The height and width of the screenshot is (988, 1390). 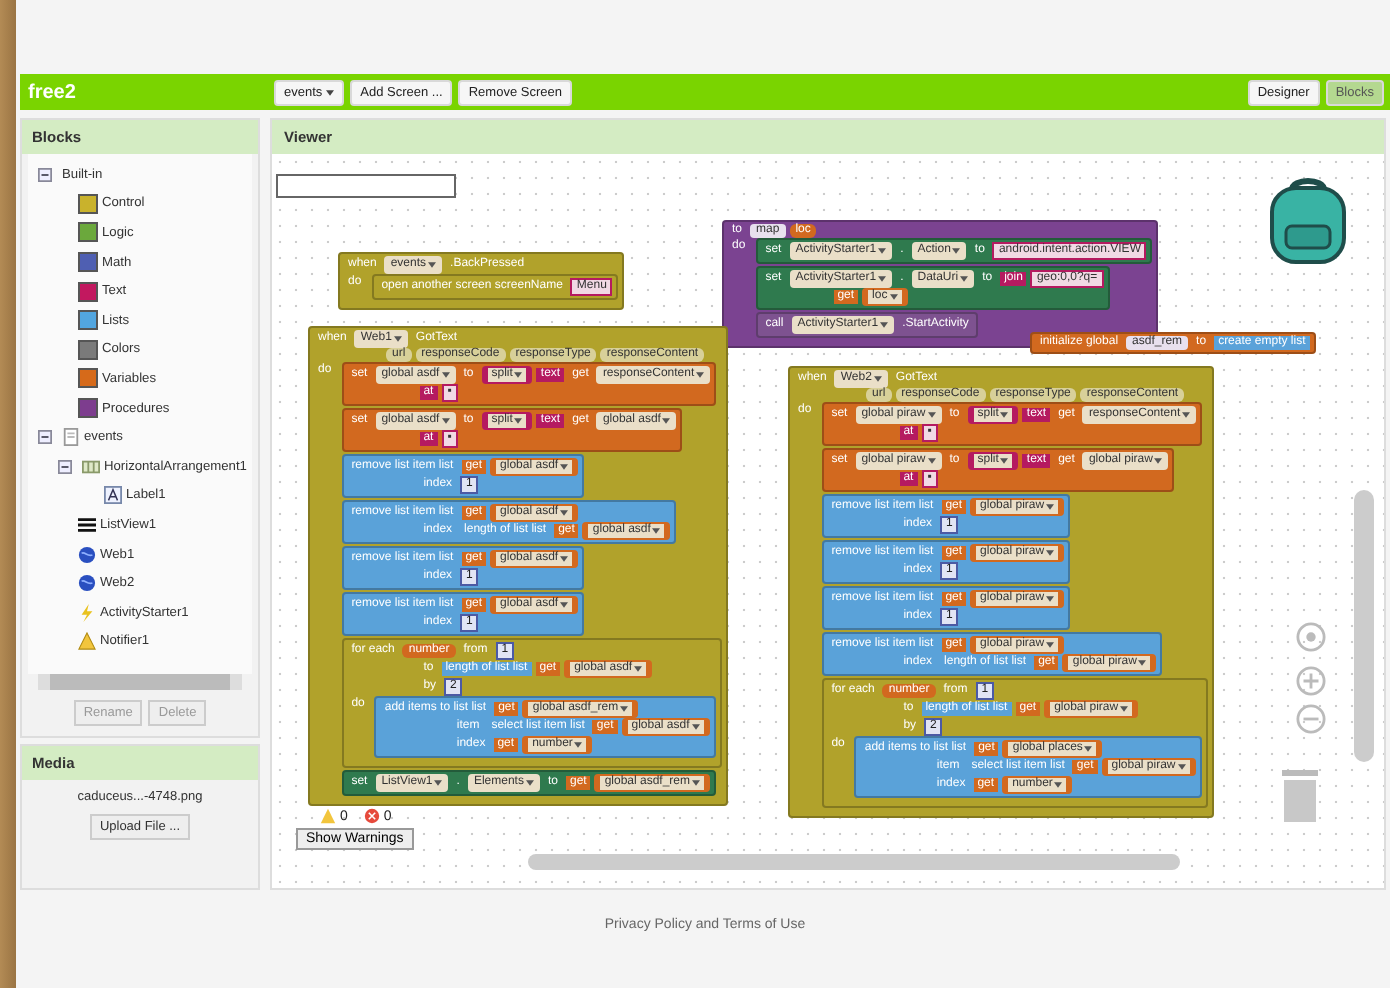 What do you see at coordinates (87, 641) in the screenshot?
I see `warning-icon` at bounding box center [87, 641].